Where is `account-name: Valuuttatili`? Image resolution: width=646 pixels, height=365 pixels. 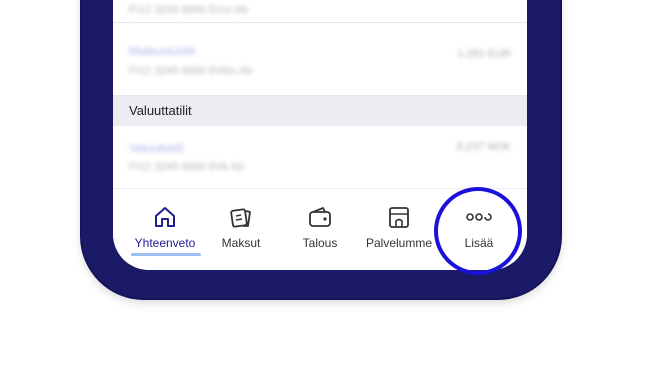 account-name: Valuuttatili is located at coordinates (156, 148).